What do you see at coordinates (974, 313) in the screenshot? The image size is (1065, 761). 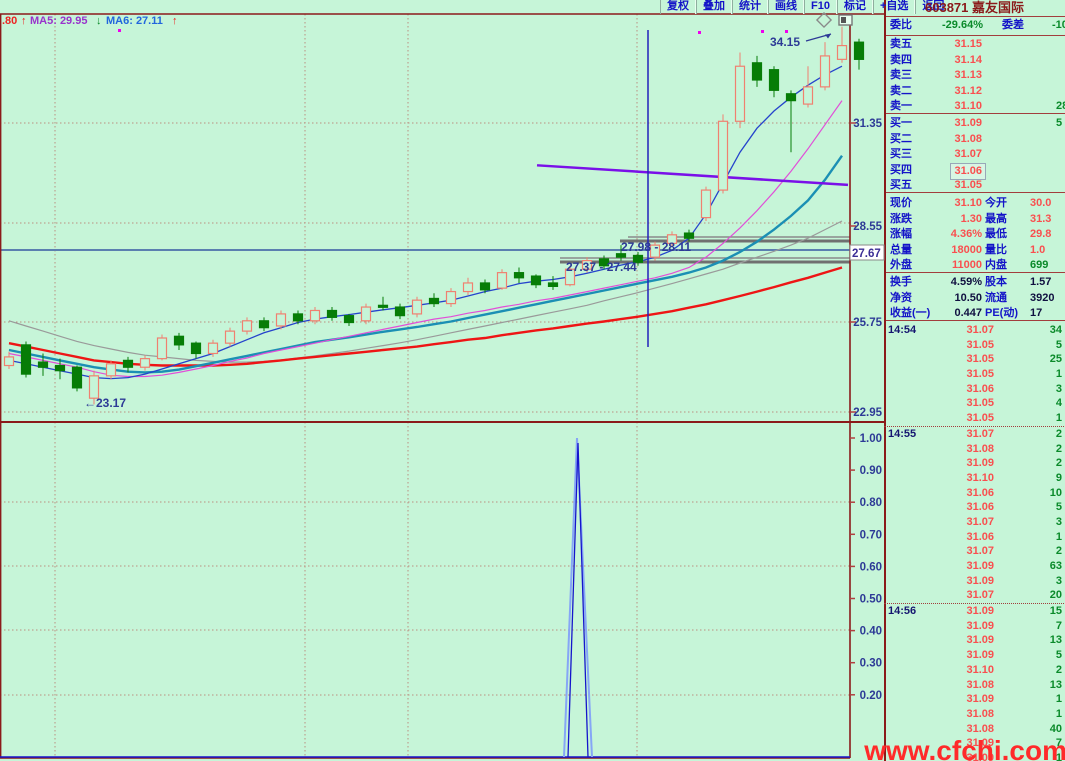 I see `table-row: 收益(一) 0.447 PE(动) 17` at bounding box center [974, 313].